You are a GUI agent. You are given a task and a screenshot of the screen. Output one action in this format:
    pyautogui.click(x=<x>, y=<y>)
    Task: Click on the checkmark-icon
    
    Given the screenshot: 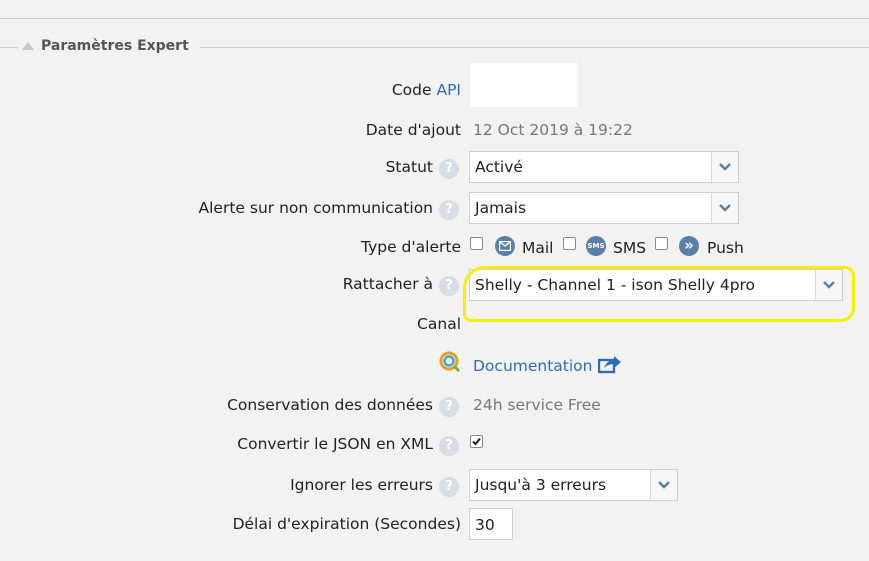 What is the action you would take?
    pyautogui.click(x=476, y=441)
    